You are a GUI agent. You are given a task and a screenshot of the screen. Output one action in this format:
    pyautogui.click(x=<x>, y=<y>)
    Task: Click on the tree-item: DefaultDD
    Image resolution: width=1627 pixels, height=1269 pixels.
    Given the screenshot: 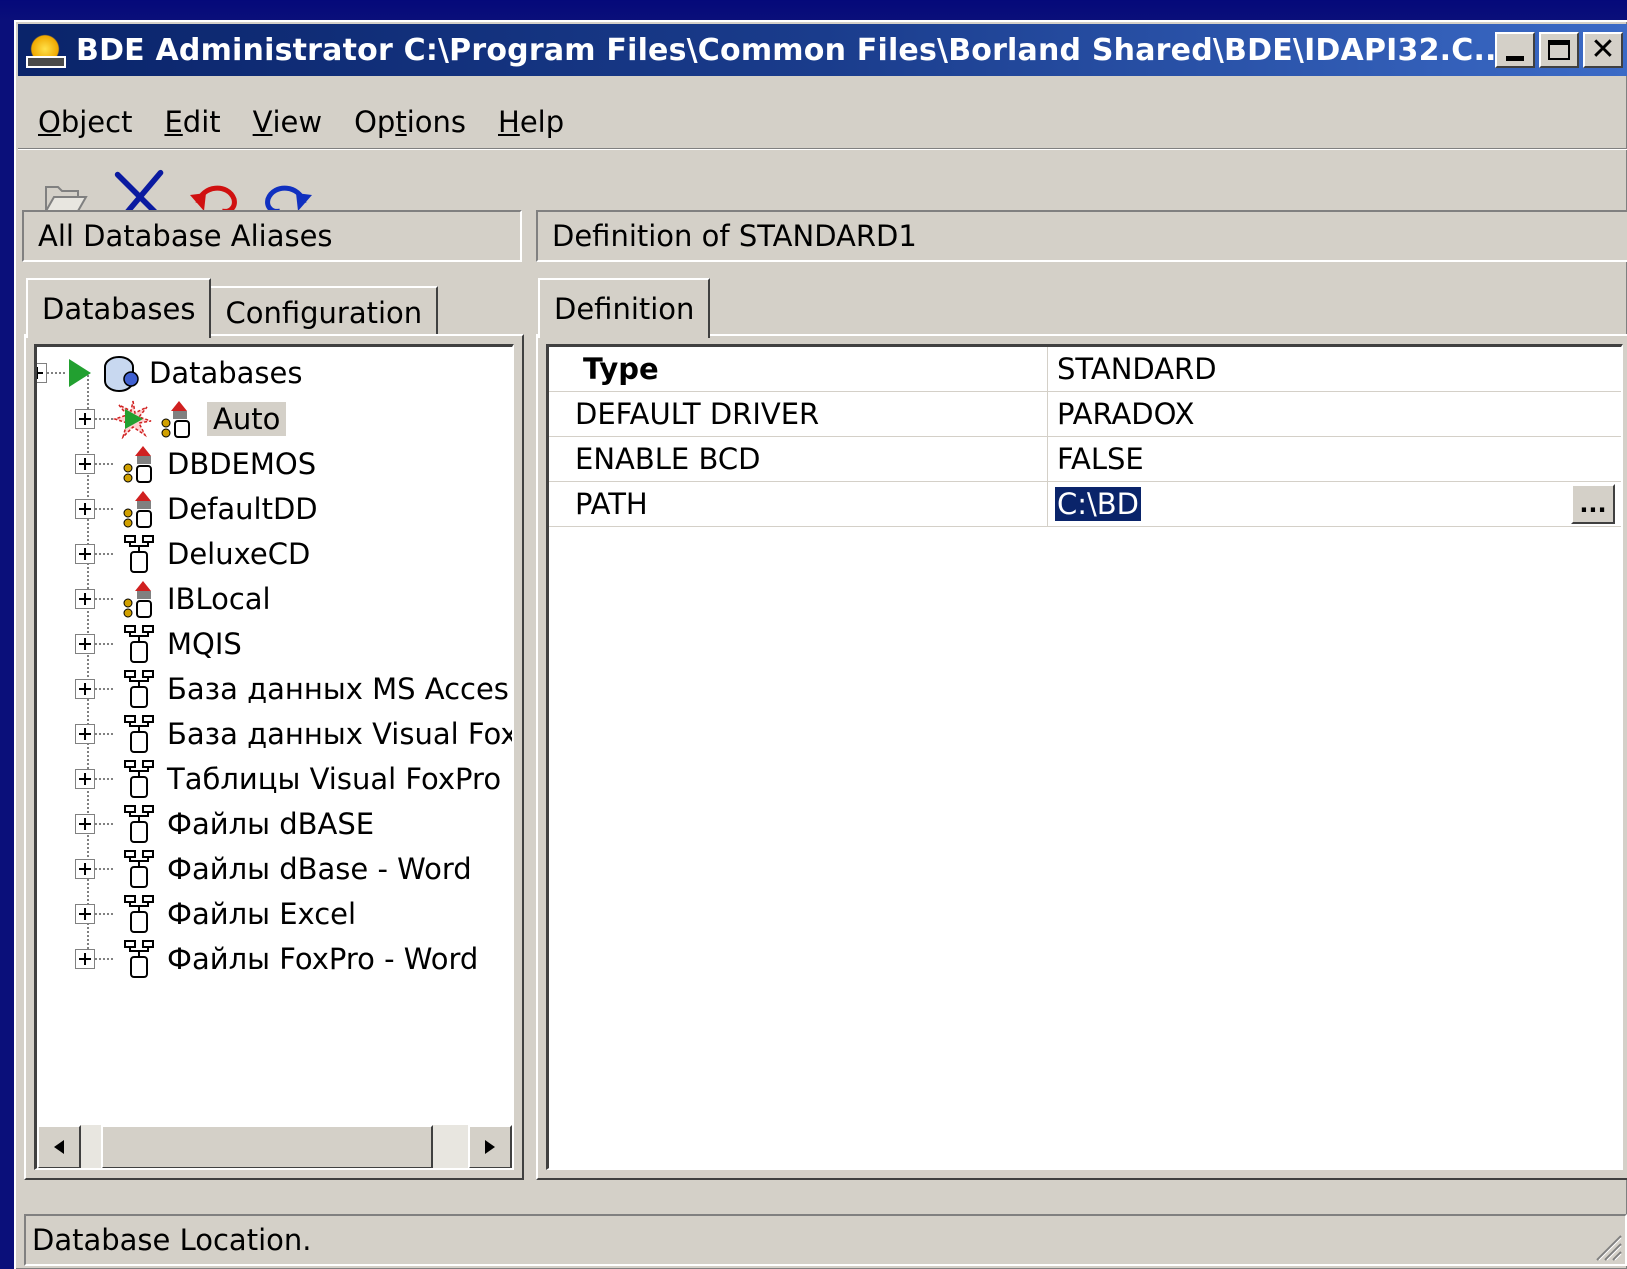 What is the action you would take?
    pyautogui.click(x=196, y=509)
    